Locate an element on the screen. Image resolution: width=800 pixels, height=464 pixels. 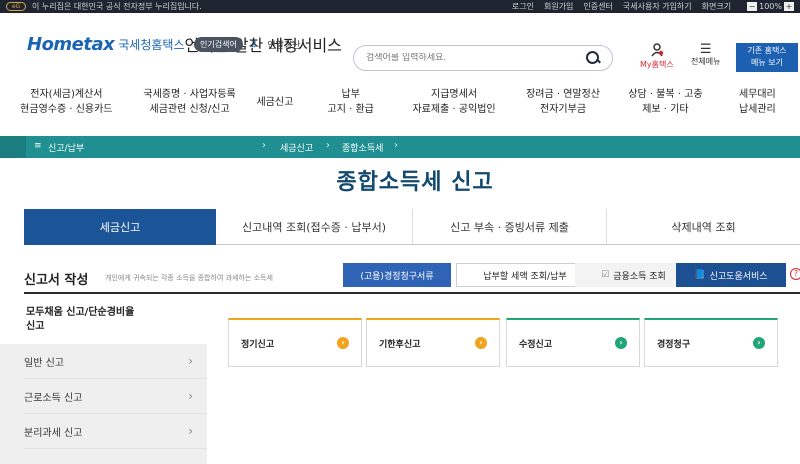
gnb-item-5: 장려금 · 연말정산전자기부금 is located at coordinates (563, 102).